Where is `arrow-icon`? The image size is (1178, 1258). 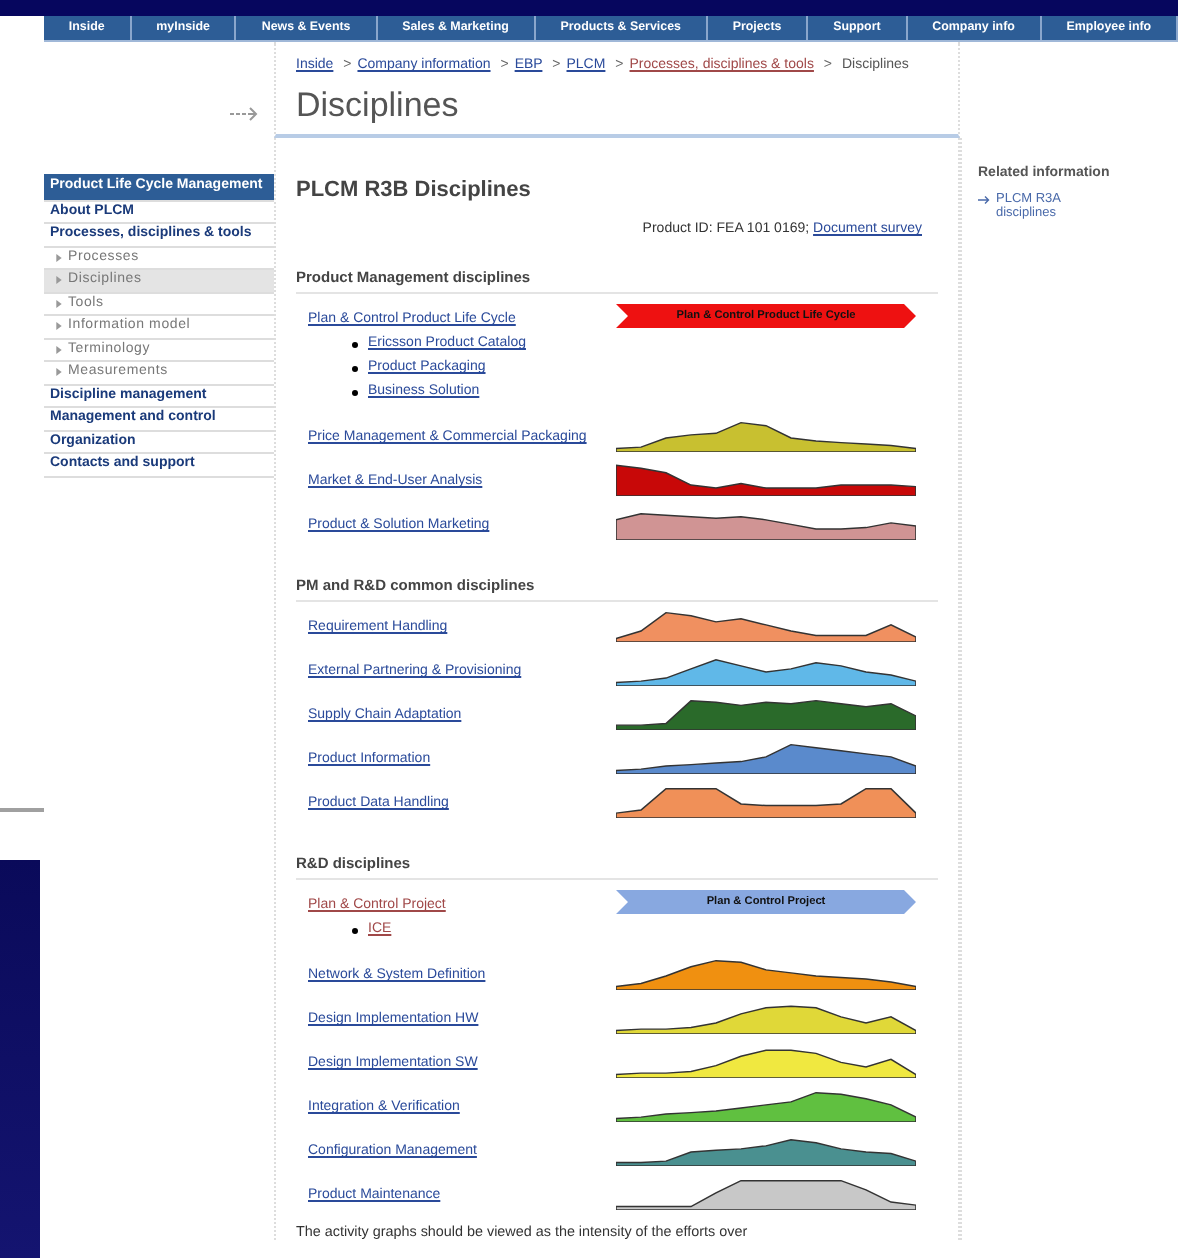
arrow-icon is located at coordinates (985, 200).